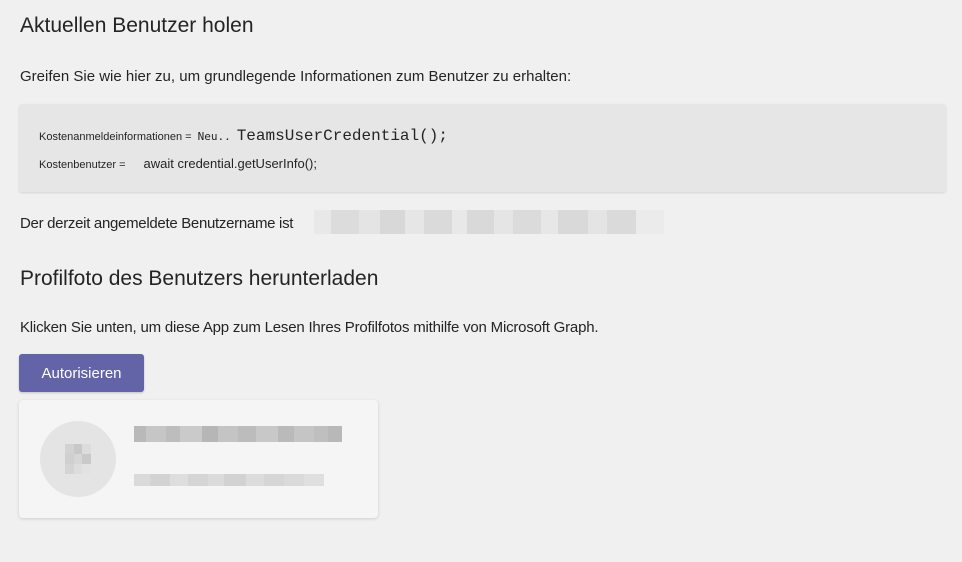  Describe the element at coordinates (198, 459) in the screenshot. I see `profile-card` at that location.